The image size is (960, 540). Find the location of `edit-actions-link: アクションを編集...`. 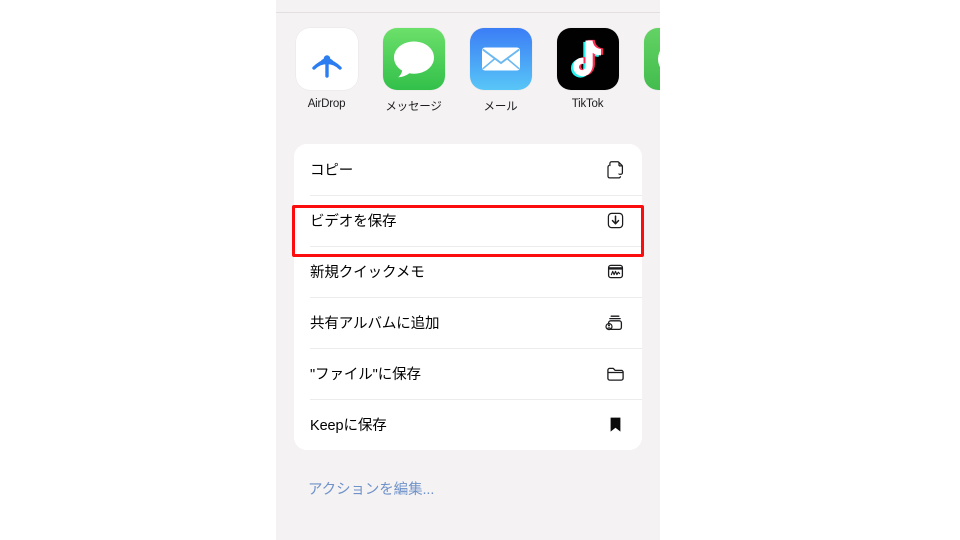

edit-actions-link: アクションを編集... is located at coordinates (371, 488).